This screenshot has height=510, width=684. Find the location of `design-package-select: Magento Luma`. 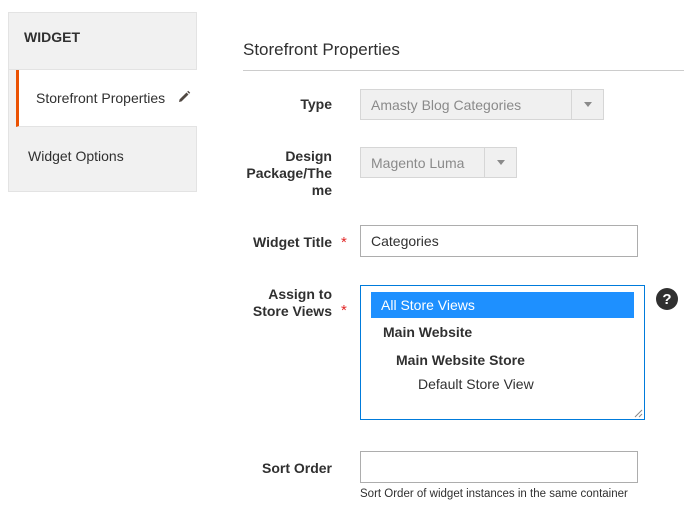

design-package-select: Magento Luma is located at coordinates (438, 162).